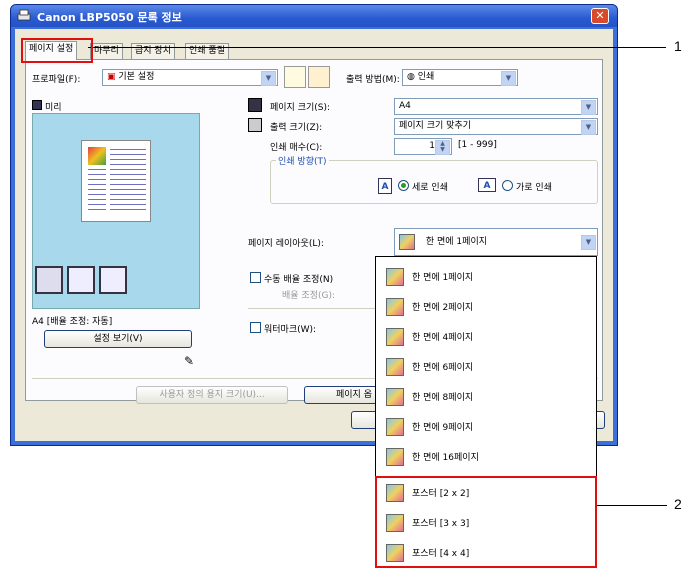 Image resolution: width=689 pixels, height=570 pixels. What do you see at coordinates (53, 108) in the screenshot?
I see `preview-label: 미리` at bounding box center [53, 108].